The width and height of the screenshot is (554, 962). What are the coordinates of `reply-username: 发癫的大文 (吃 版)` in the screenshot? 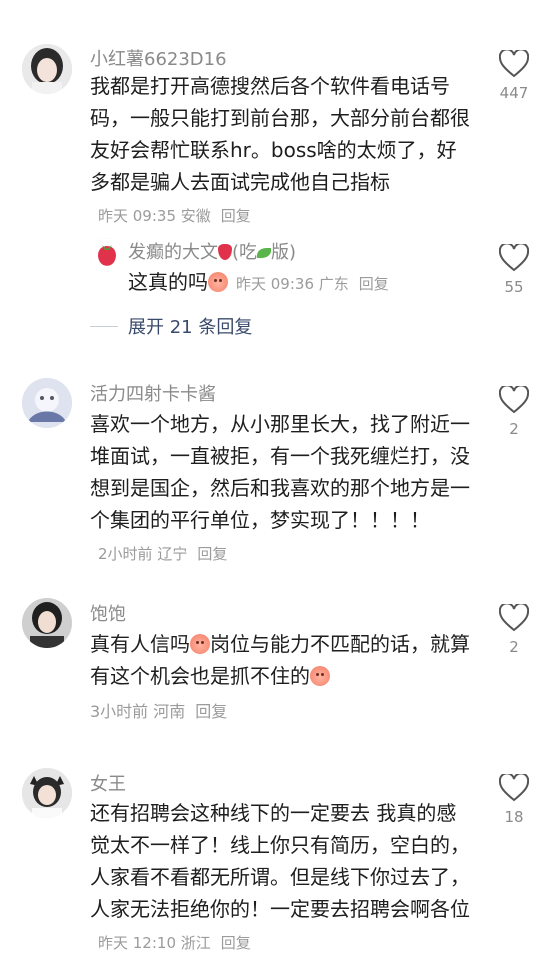 It's located at (212, 251).